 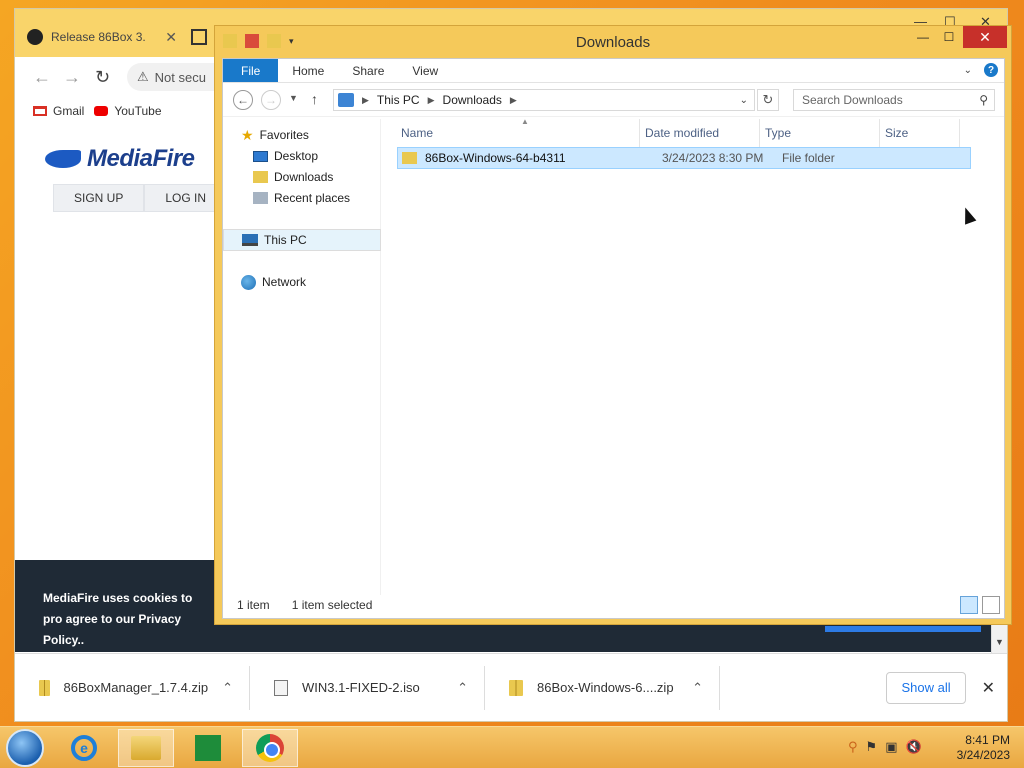 I want to click on network-icon, so click(x=248, y=282).